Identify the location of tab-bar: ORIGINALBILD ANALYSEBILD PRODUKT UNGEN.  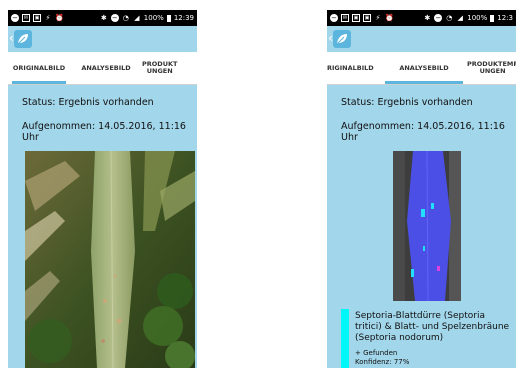
(102, 68).